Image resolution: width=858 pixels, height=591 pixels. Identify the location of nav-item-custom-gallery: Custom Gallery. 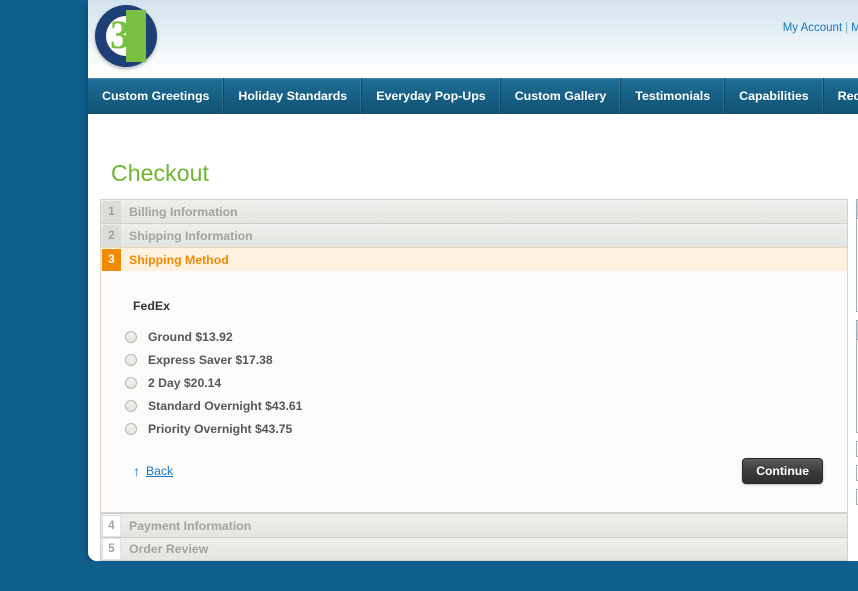
(561, 96).